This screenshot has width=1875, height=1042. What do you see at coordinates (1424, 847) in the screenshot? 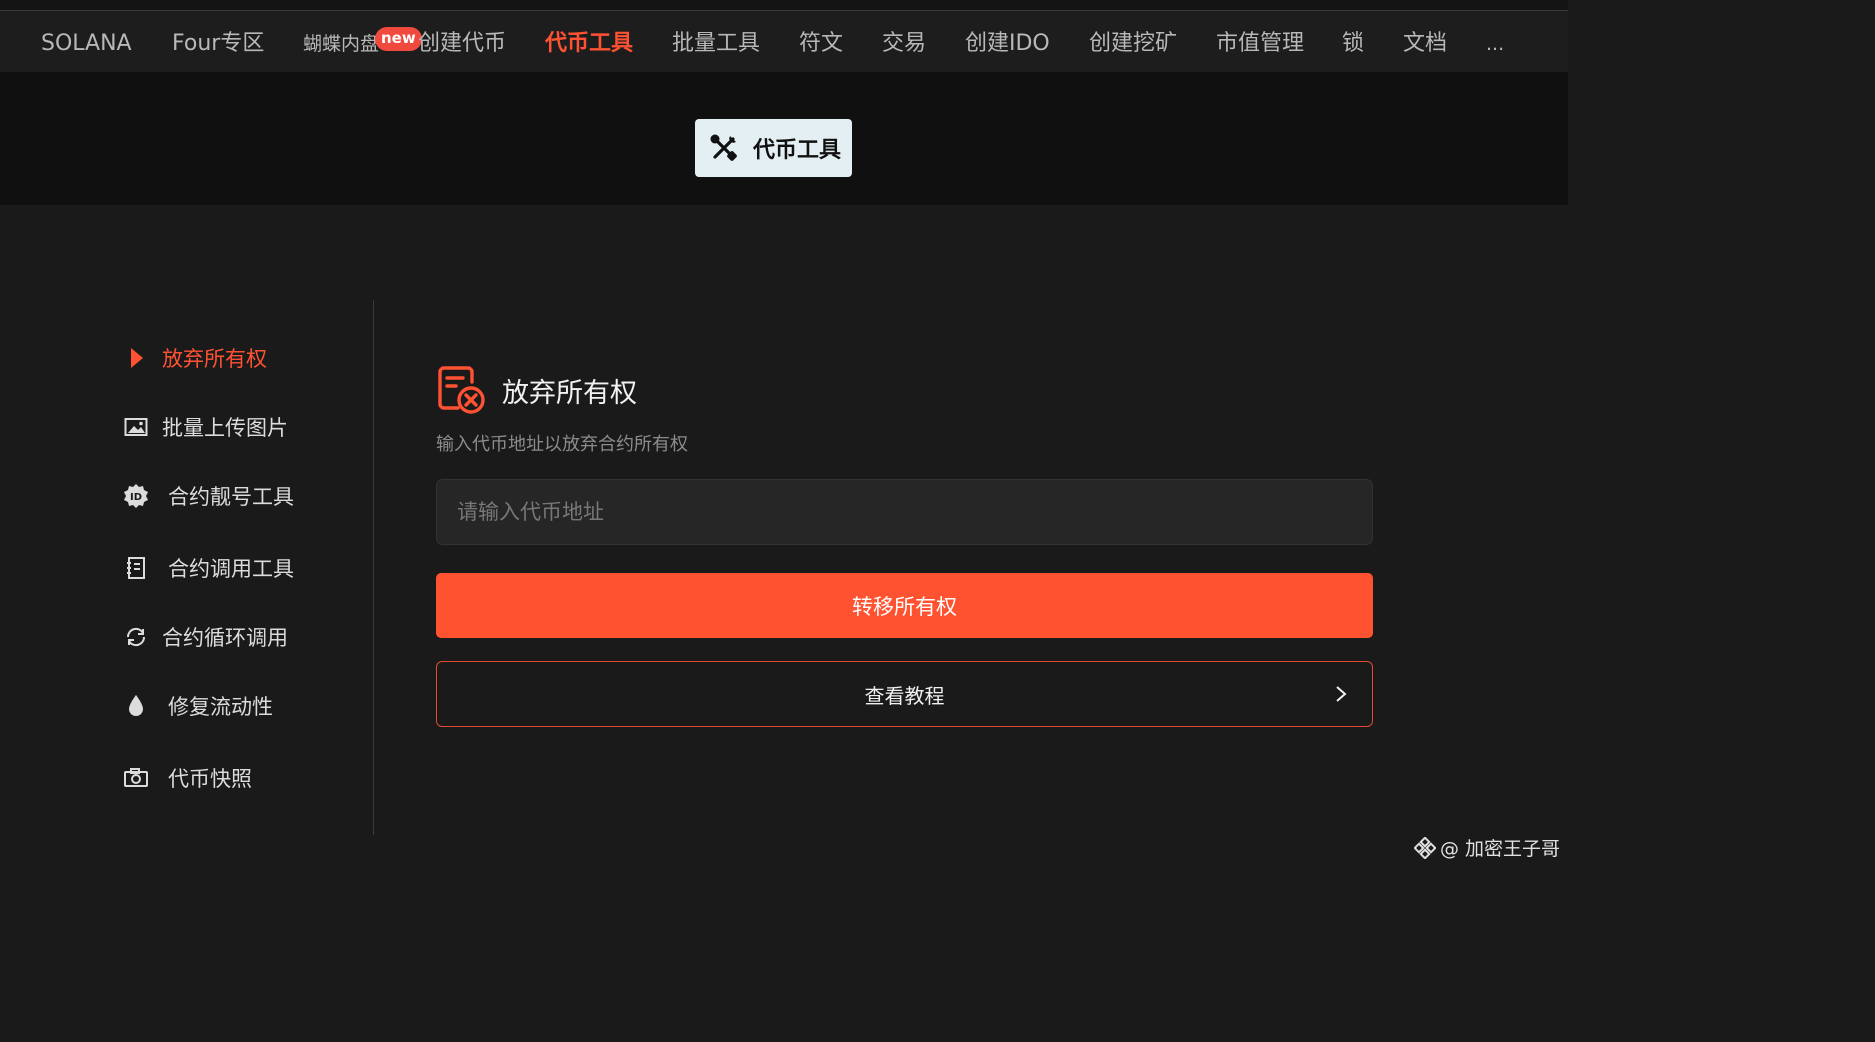
I see `binance-logo-icon` at bounding box center [1424, 847].